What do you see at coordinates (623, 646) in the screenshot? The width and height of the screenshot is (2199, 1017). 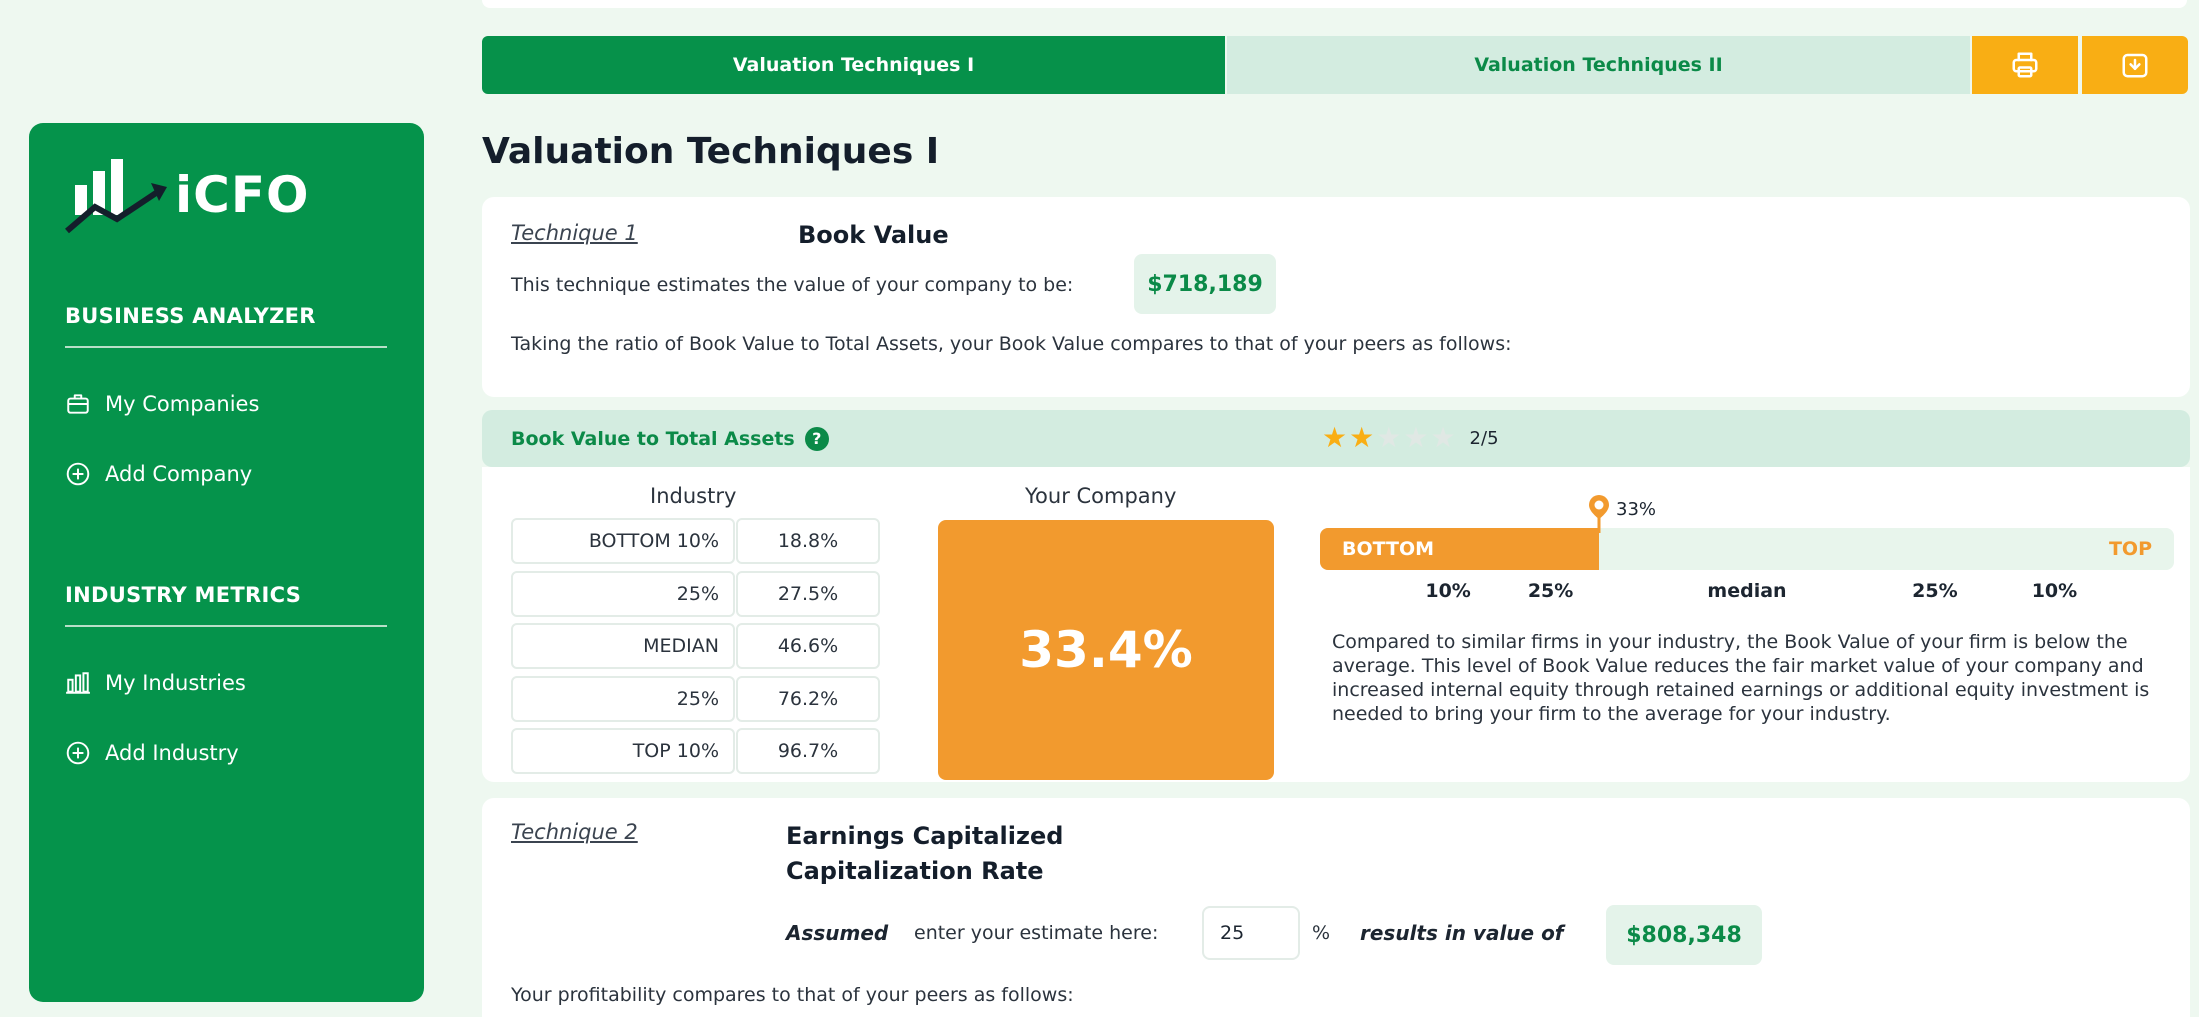 I see `industry-percentile-label: MEDIAN` at bounding box center [623, 646].